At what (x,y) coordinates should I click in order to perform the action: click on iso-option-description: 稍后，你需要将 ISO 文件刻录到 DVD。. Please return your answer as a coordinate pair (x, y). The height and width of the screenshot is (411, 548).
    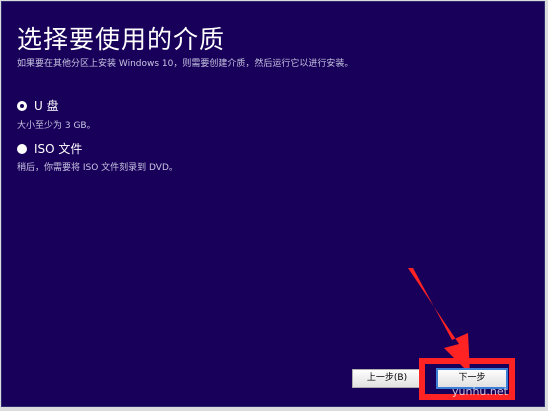
    Looking at the image, I should click on (97, 168).